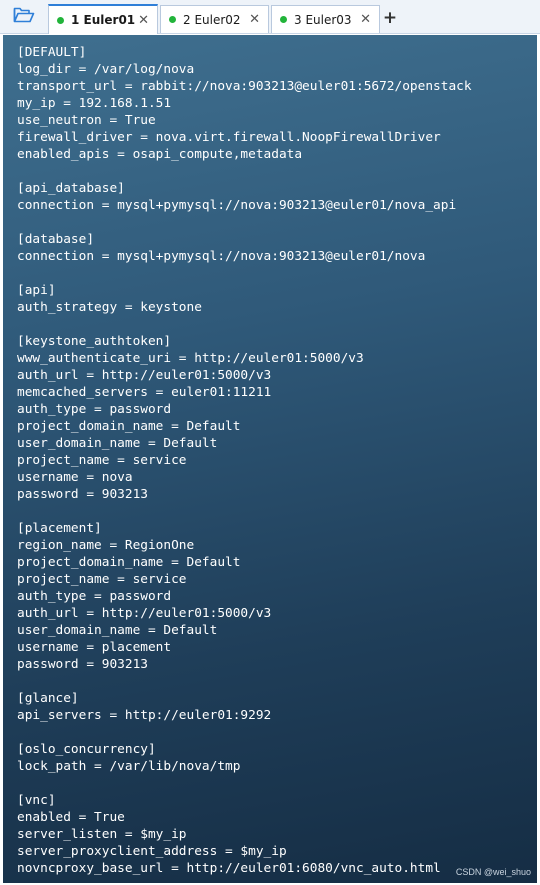  What do you see at coordinates (52, 52) in the screenshot?
I see `terminal-line: [DEFAULT]` at bounding box center [52, 52].